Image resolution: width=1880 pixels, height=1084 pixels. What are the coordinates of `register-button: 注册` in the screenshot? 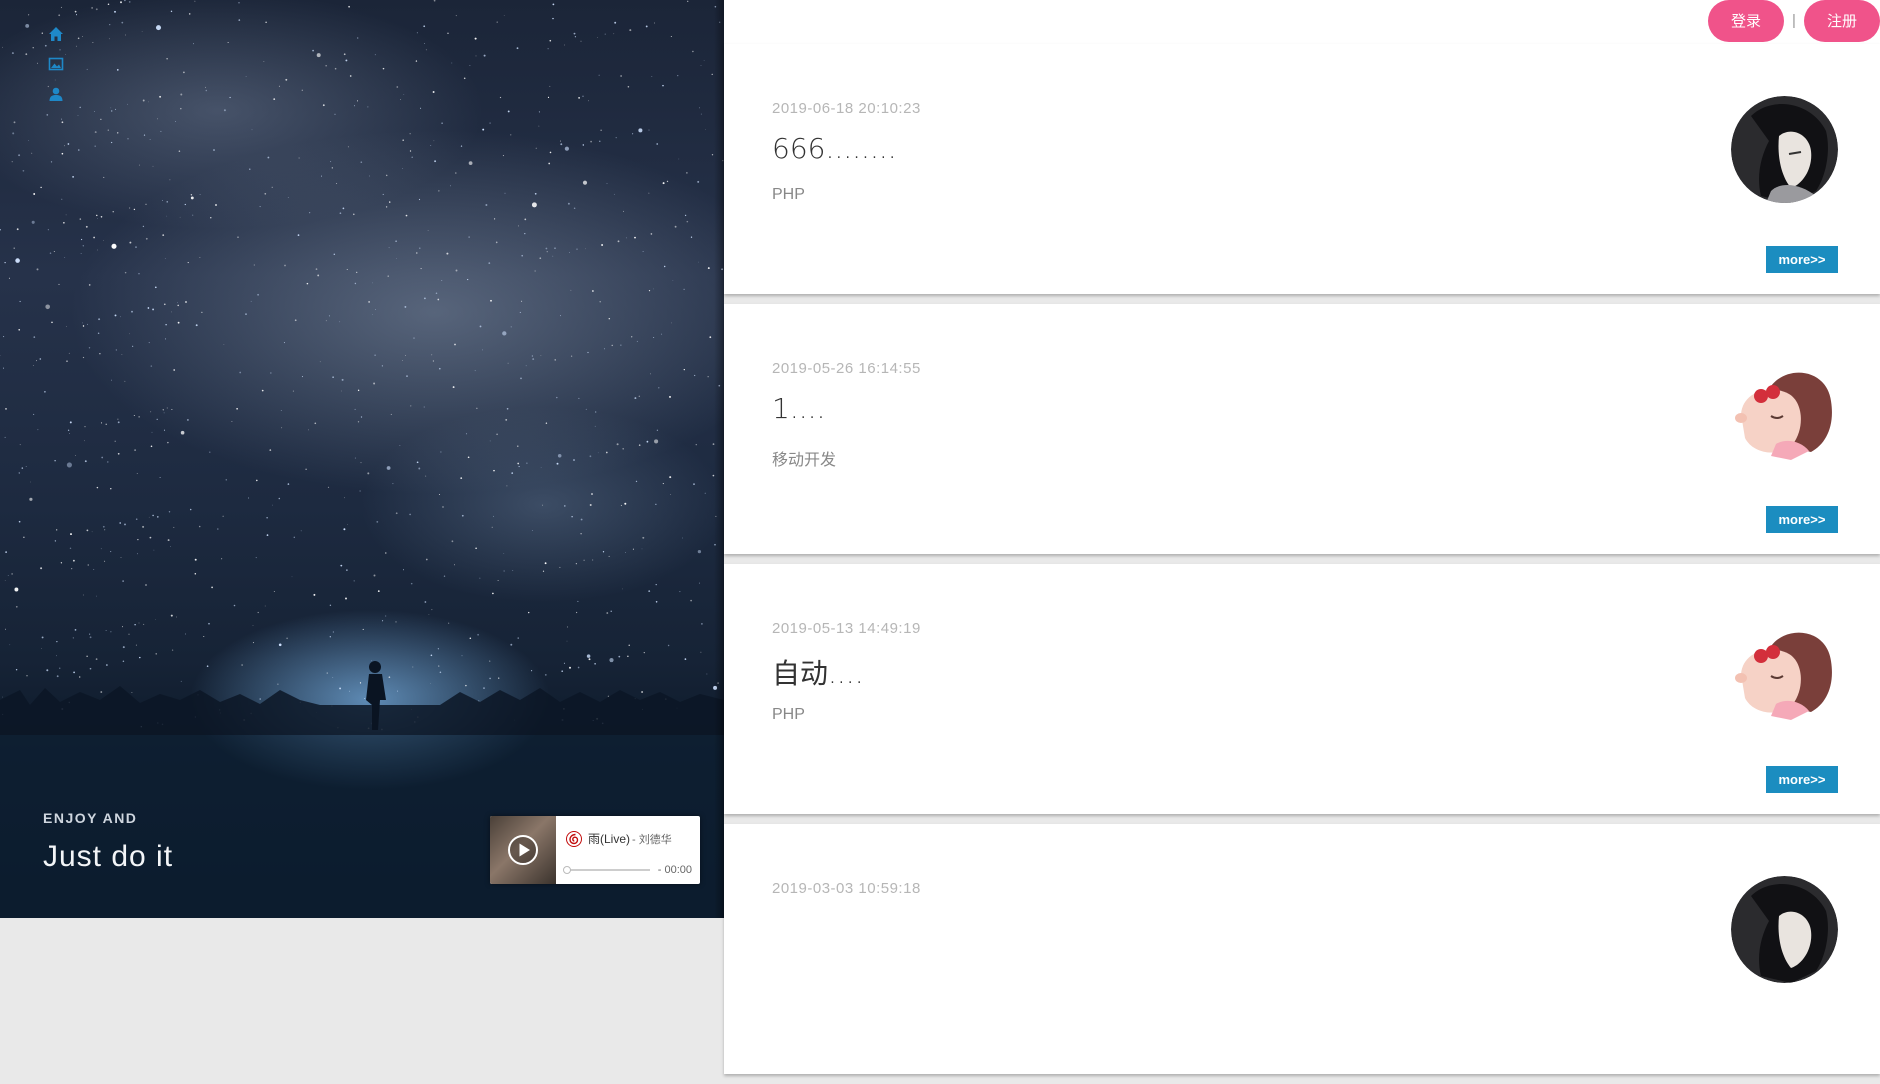 It's located at (1842, 21).